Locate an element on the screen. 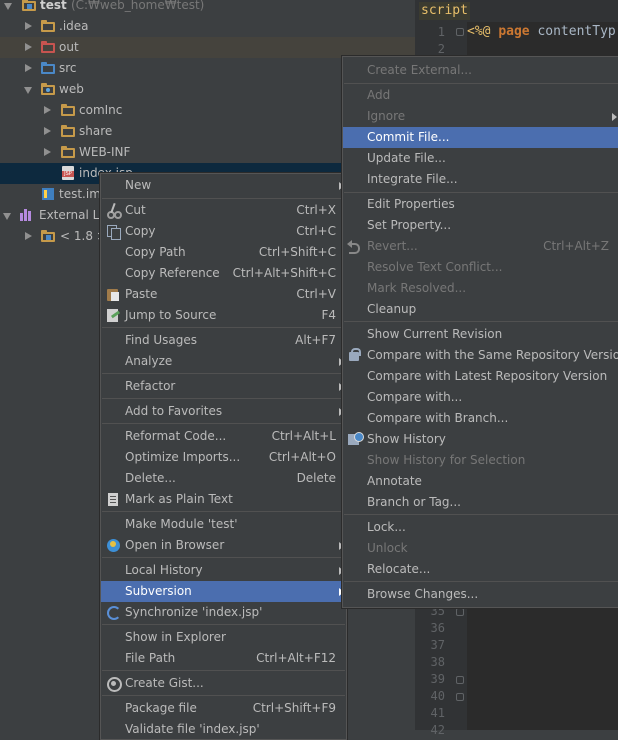  menu-item-copy-path: Copy Path Ctrl+Shift+C is located at coordinates (223, 252).